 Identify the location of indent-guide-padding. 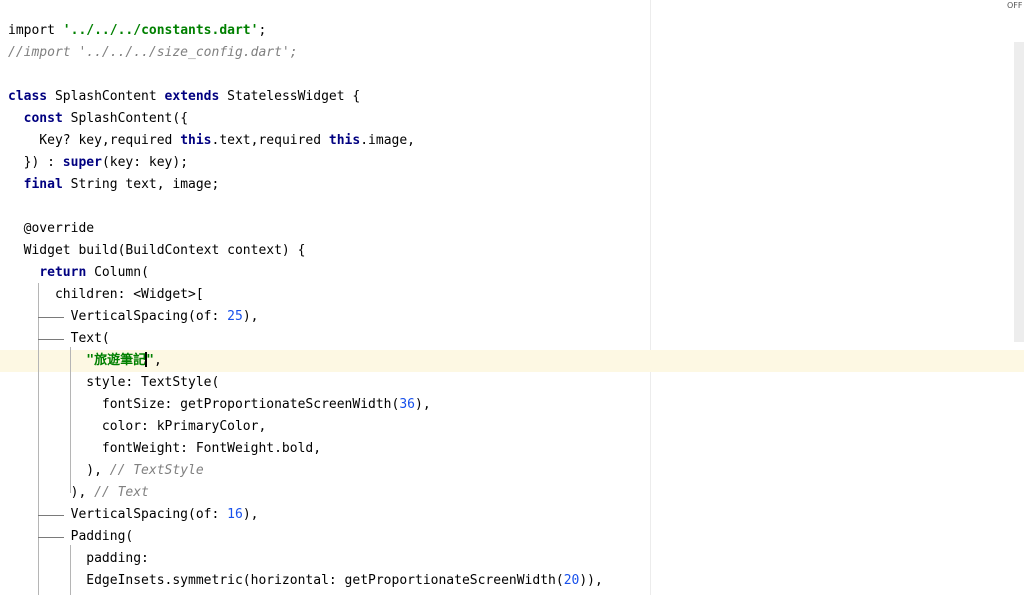
(70, 570).